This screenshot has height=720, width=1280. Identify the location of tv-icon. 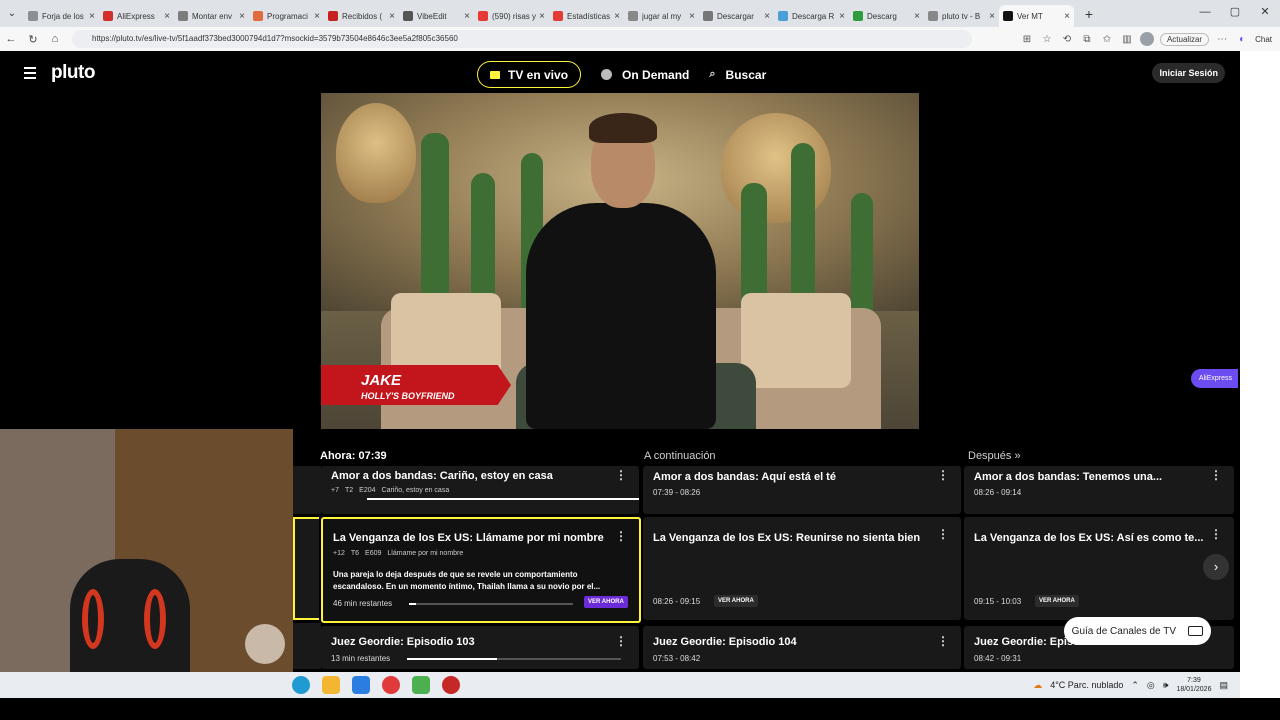
(495, 74).